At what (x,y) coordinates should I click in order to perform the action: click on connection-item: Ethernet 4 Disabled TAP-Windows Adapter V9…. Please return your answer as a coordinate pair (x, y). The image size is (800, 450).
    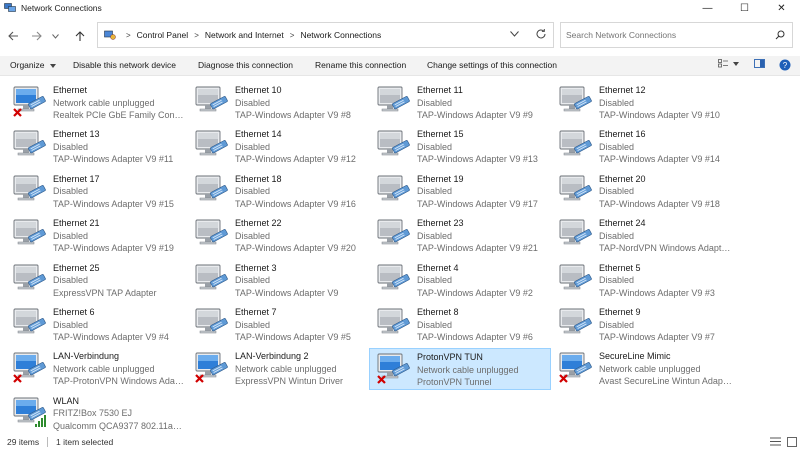
    Looking at the image, I should click on (461, 281).